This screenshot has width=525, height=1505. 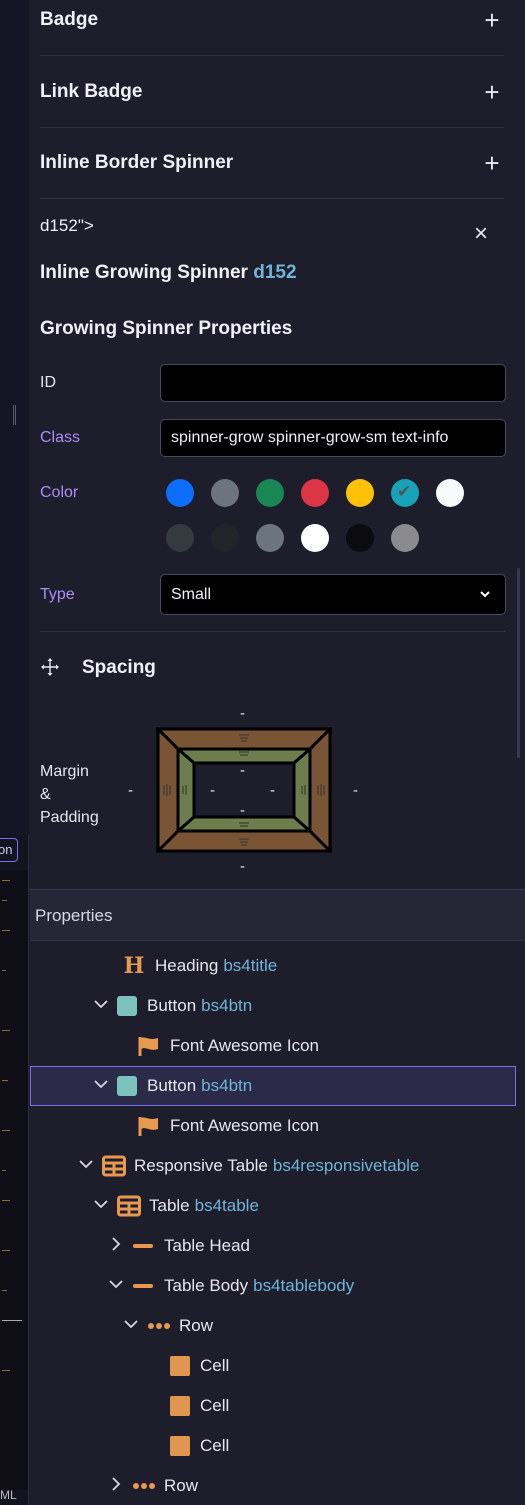 What do you see at coordinates (272, 28) in the screenshot?
I see `accordion-badge: Badge +` at bounding box center [272, 28].